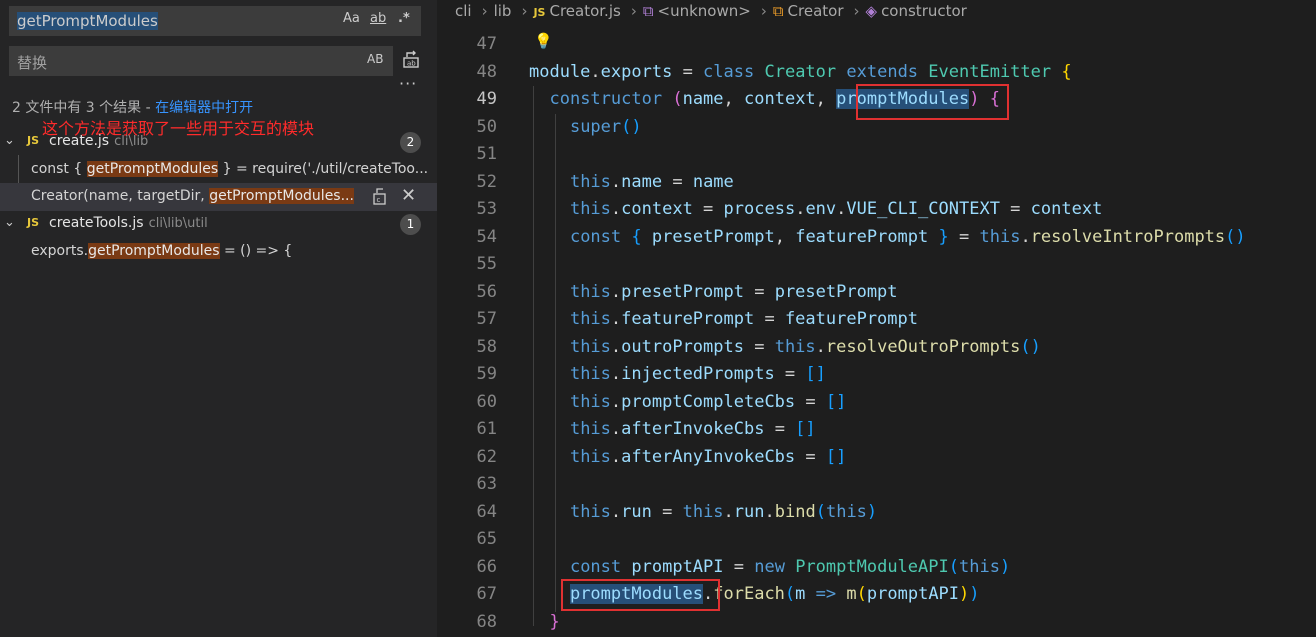 The height and width of the screenshot is (637, 1316). What do you see at coordinates (120, 196) in the screenshot?
I see `match-prefix-text: Creator(name, targetDir,` at bounding box center [120, 196].